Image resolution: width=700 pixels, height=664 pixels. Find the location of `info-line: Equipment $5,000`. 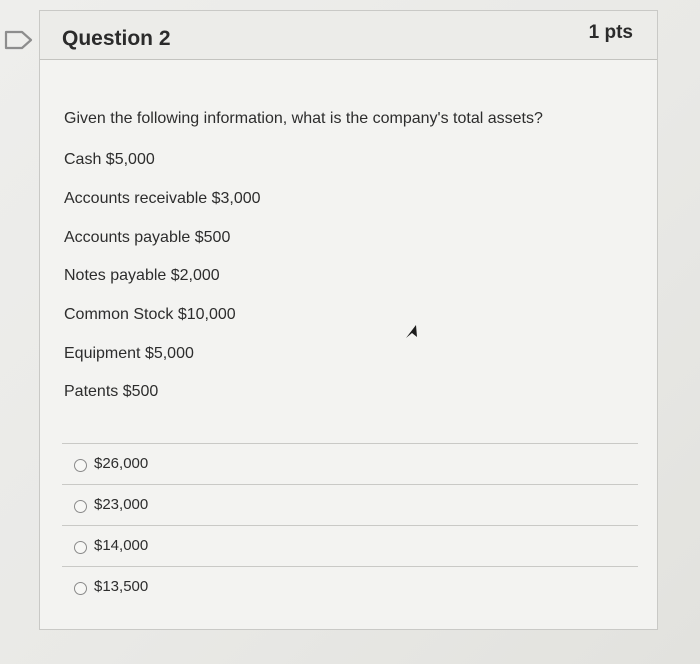

info-line: Equipment $5,000 is located at coordinates (129, 353).